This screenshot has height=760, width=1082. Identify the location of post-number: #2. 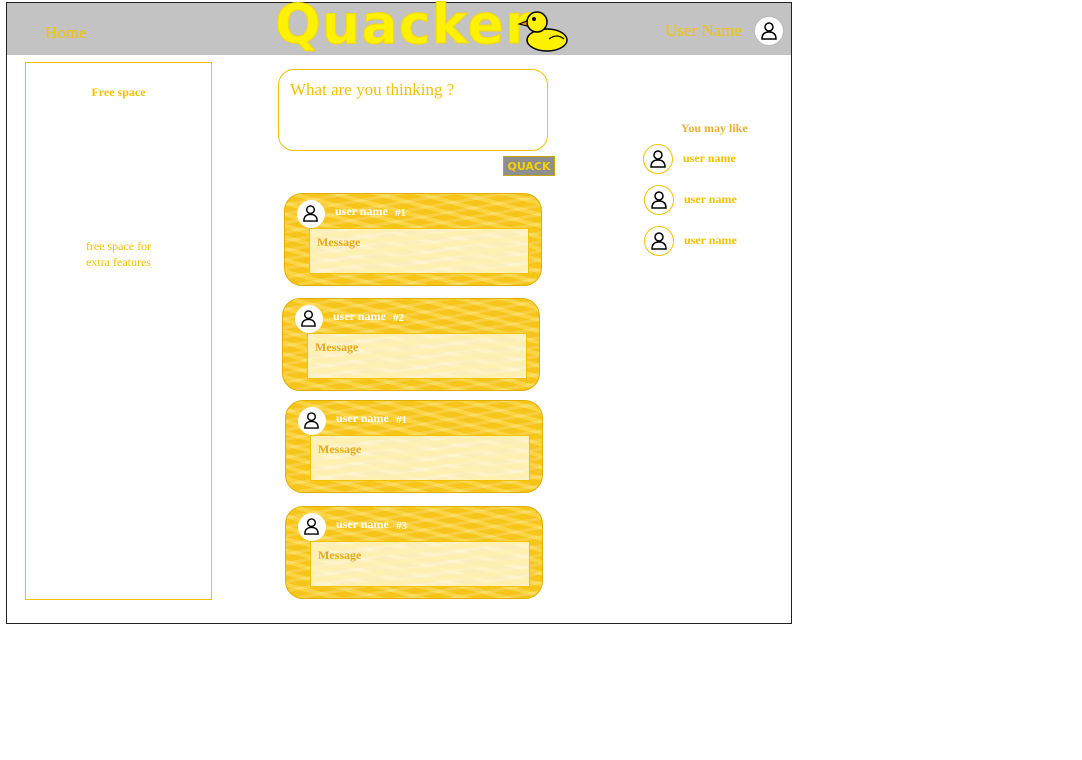
(398, 318).